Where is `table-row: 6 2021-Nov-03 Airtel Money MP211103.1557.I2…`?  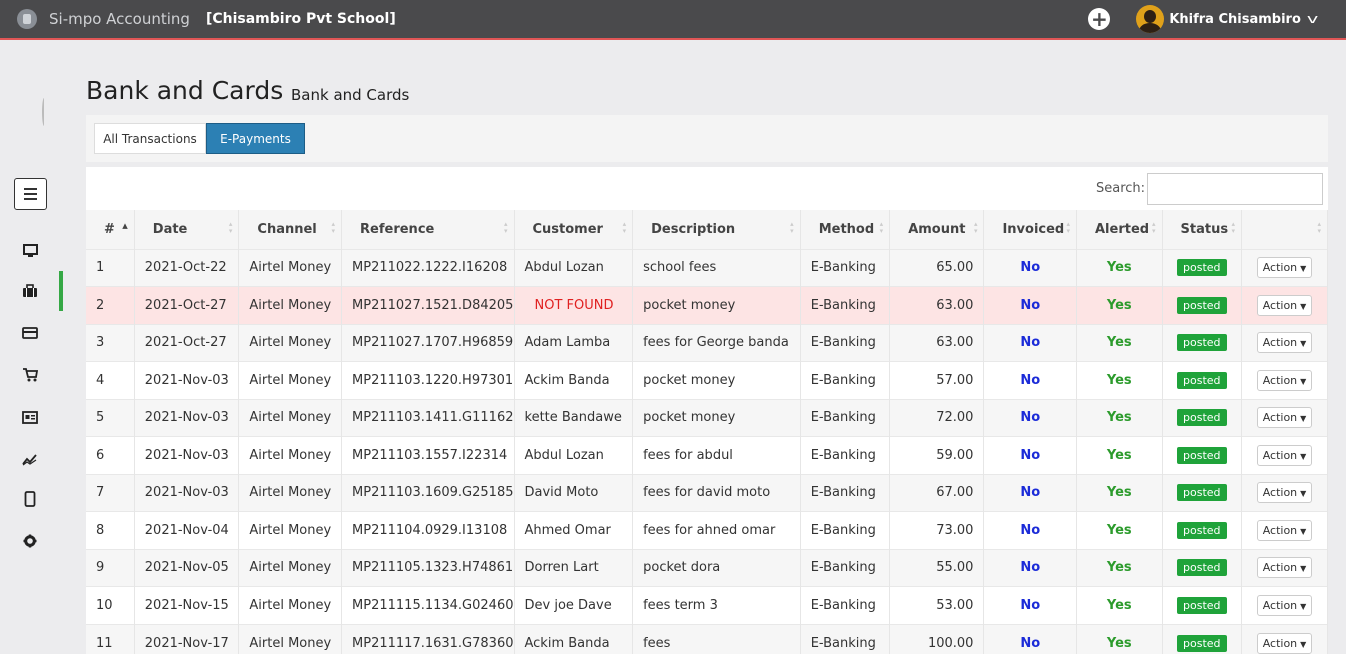 table-row: 6 2021-Nov-03 Airtel Money MP211103.1557.I2… is located at coordinates (707, 455).